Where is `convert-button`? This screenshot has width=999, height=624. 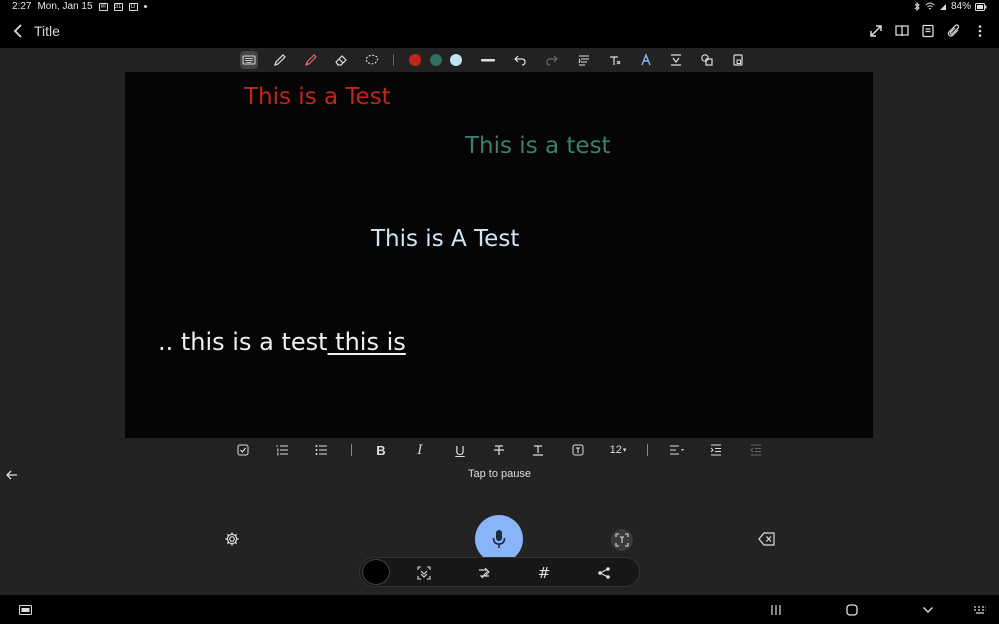
convert-button is located at coordinates (484, 573).